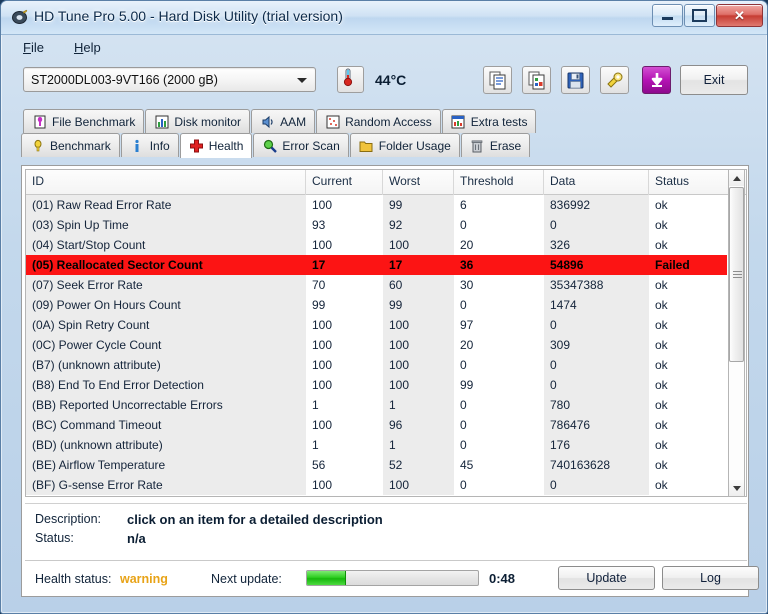 This screenshot has height=614, width=768. Describe the element at coordinates (196, 146) in the screenshot. I see `health-cross-icon` at that location.